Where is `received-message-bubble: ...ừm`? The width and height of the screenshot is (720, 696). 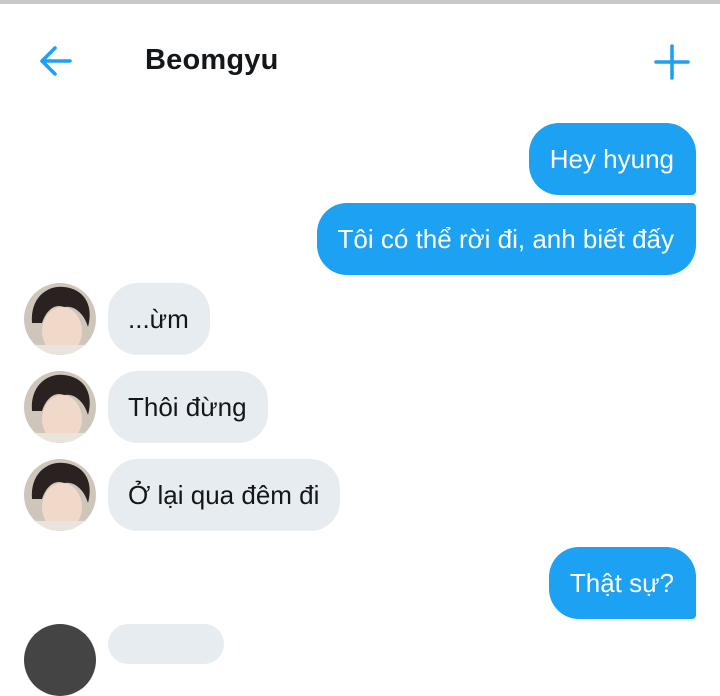 received-message-bubble: ...ừm is located at coordinates (159, 319).